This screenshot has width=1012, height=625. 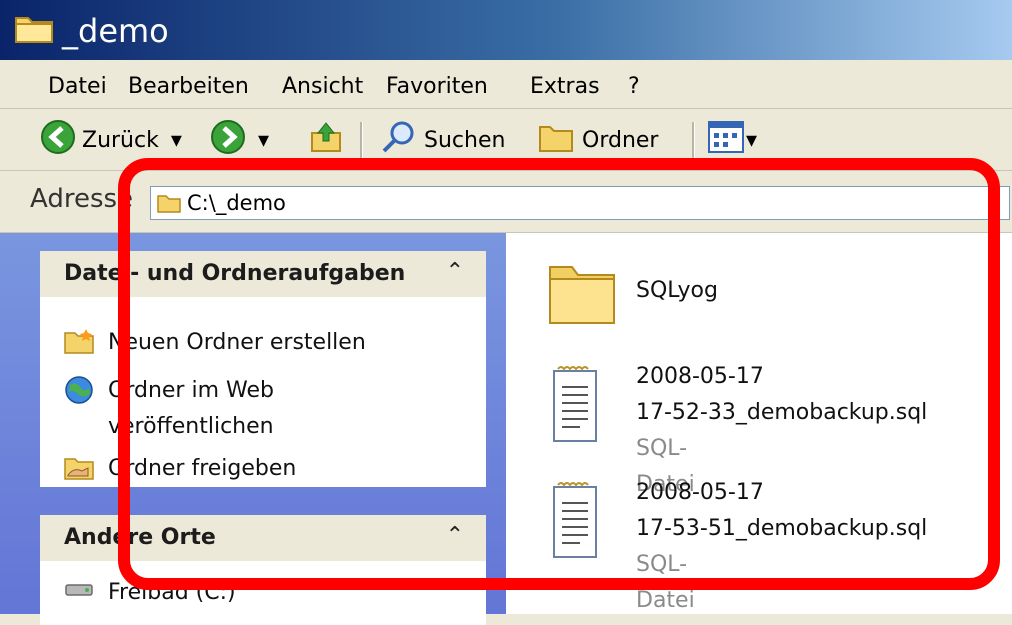 What do you see at coordinates (782, 412) in the screenshot?
I see `file-name-line2: 17-52-33_demobackup.sql` at bounding box center [782, 412].